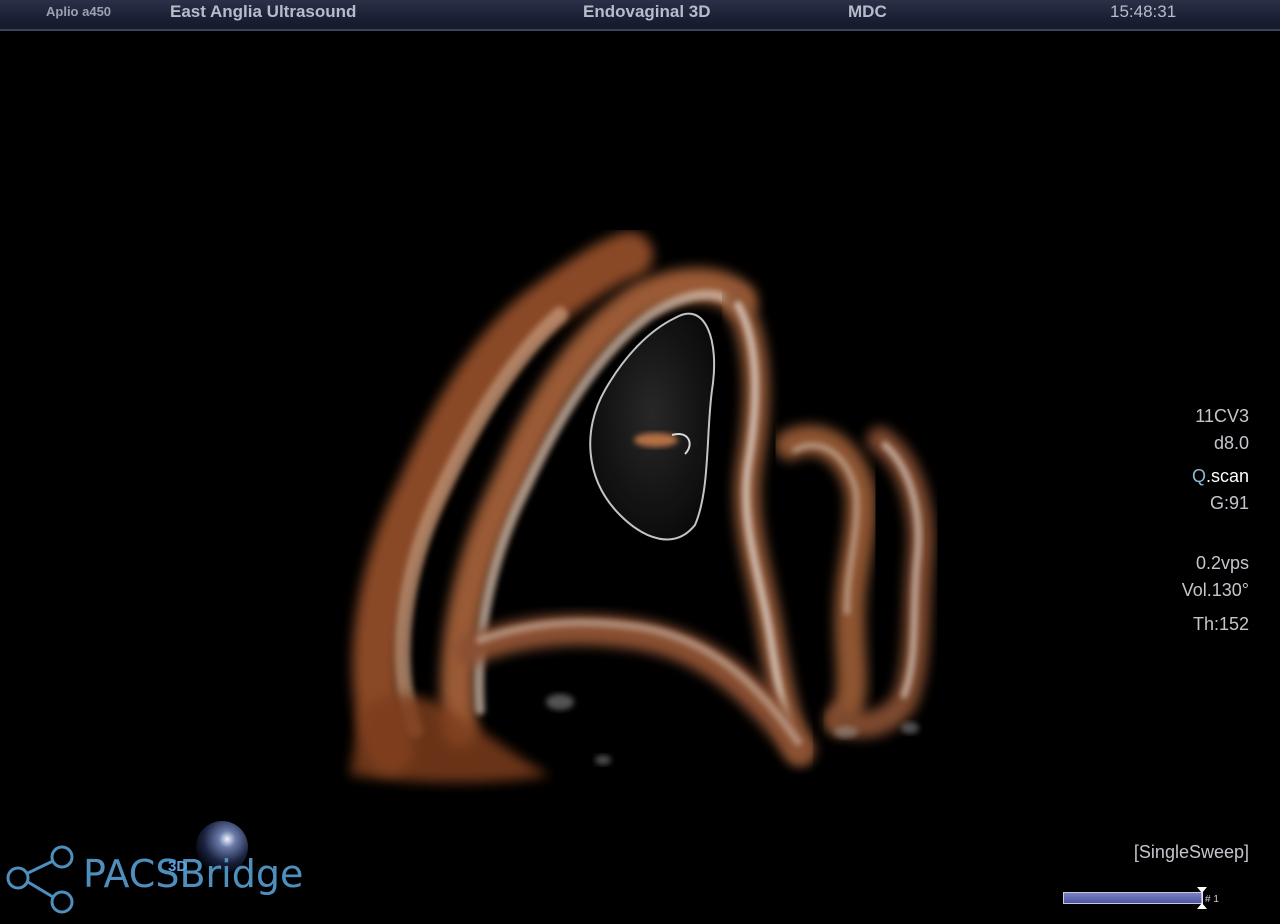 The width and height of the screenshot is (1280, 924). What do you see at coordinates (1191, 852) in the screenshot?
I see `sweep-mode-label: [SingleSweep]` at bounding box center [1191, 852].